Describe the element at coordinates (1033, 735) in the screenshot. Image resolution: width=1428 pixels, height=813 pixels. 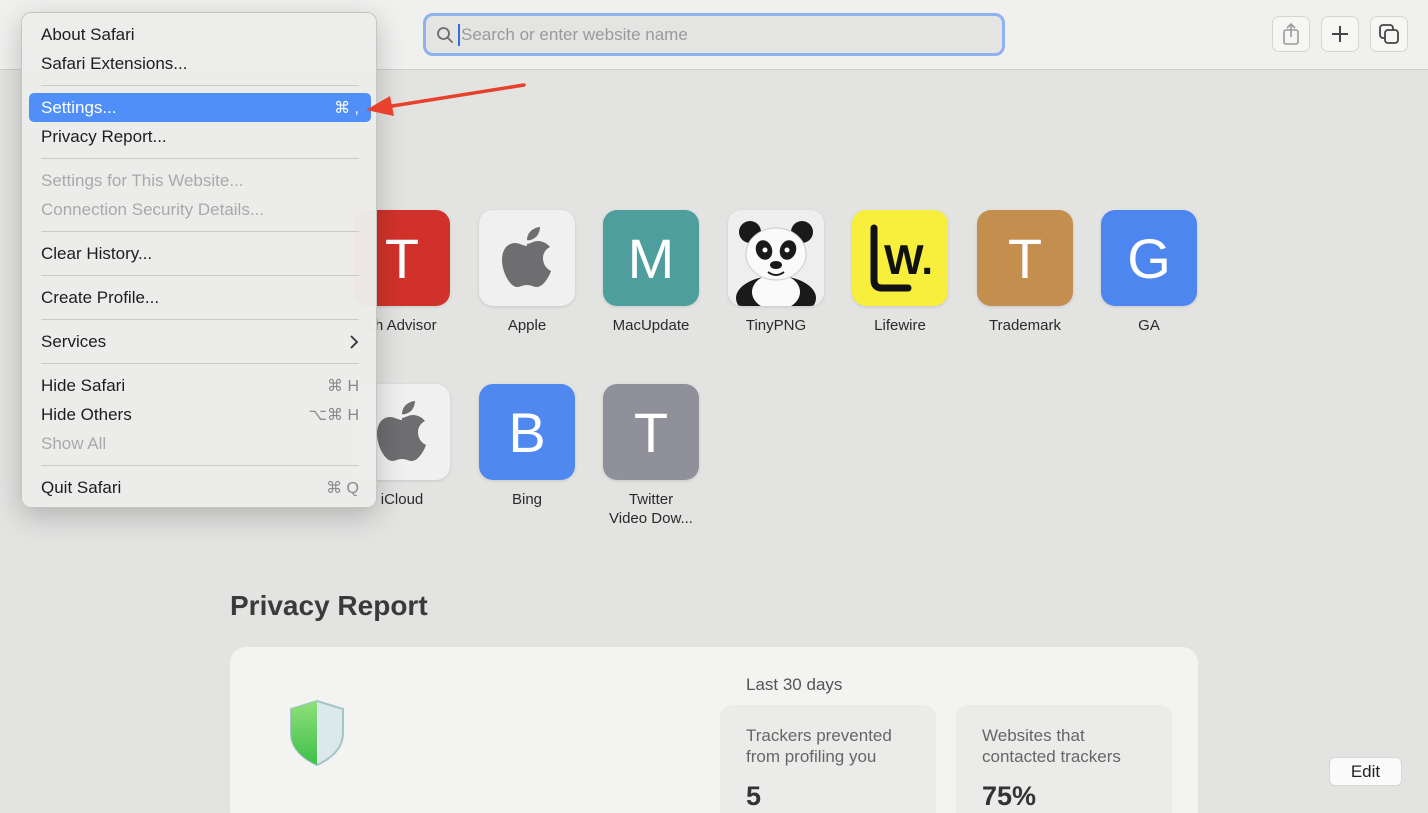
I see `stat-label-line1: Websites that` at that location.